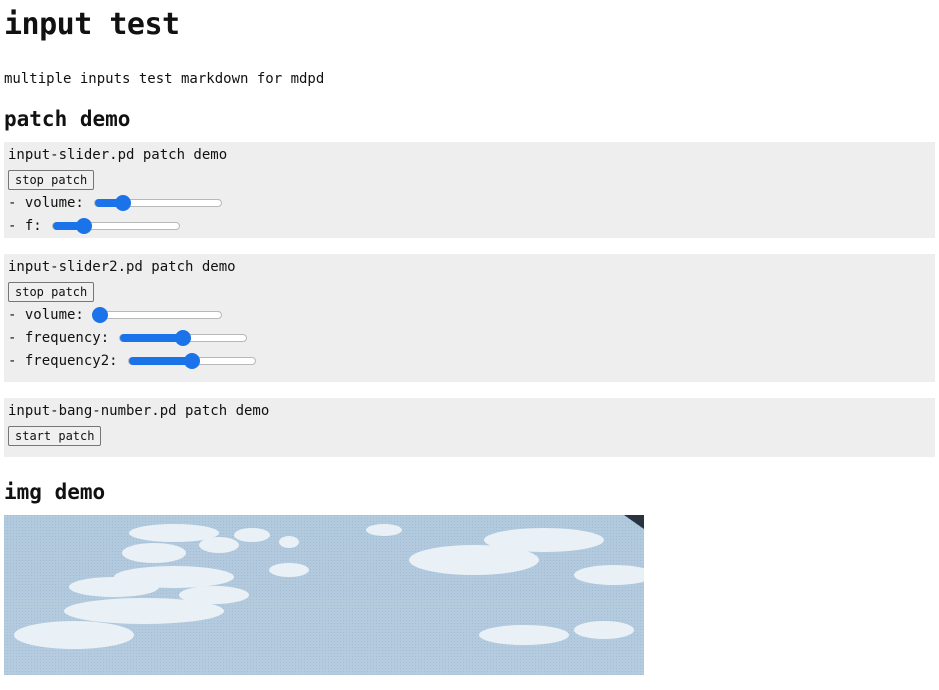 This screenshot has width=939, height=690. Describe the element at coordinates (139, 411) in the screenshot. I see `patch-title: input-bang-number.pd patch demo` at that location.